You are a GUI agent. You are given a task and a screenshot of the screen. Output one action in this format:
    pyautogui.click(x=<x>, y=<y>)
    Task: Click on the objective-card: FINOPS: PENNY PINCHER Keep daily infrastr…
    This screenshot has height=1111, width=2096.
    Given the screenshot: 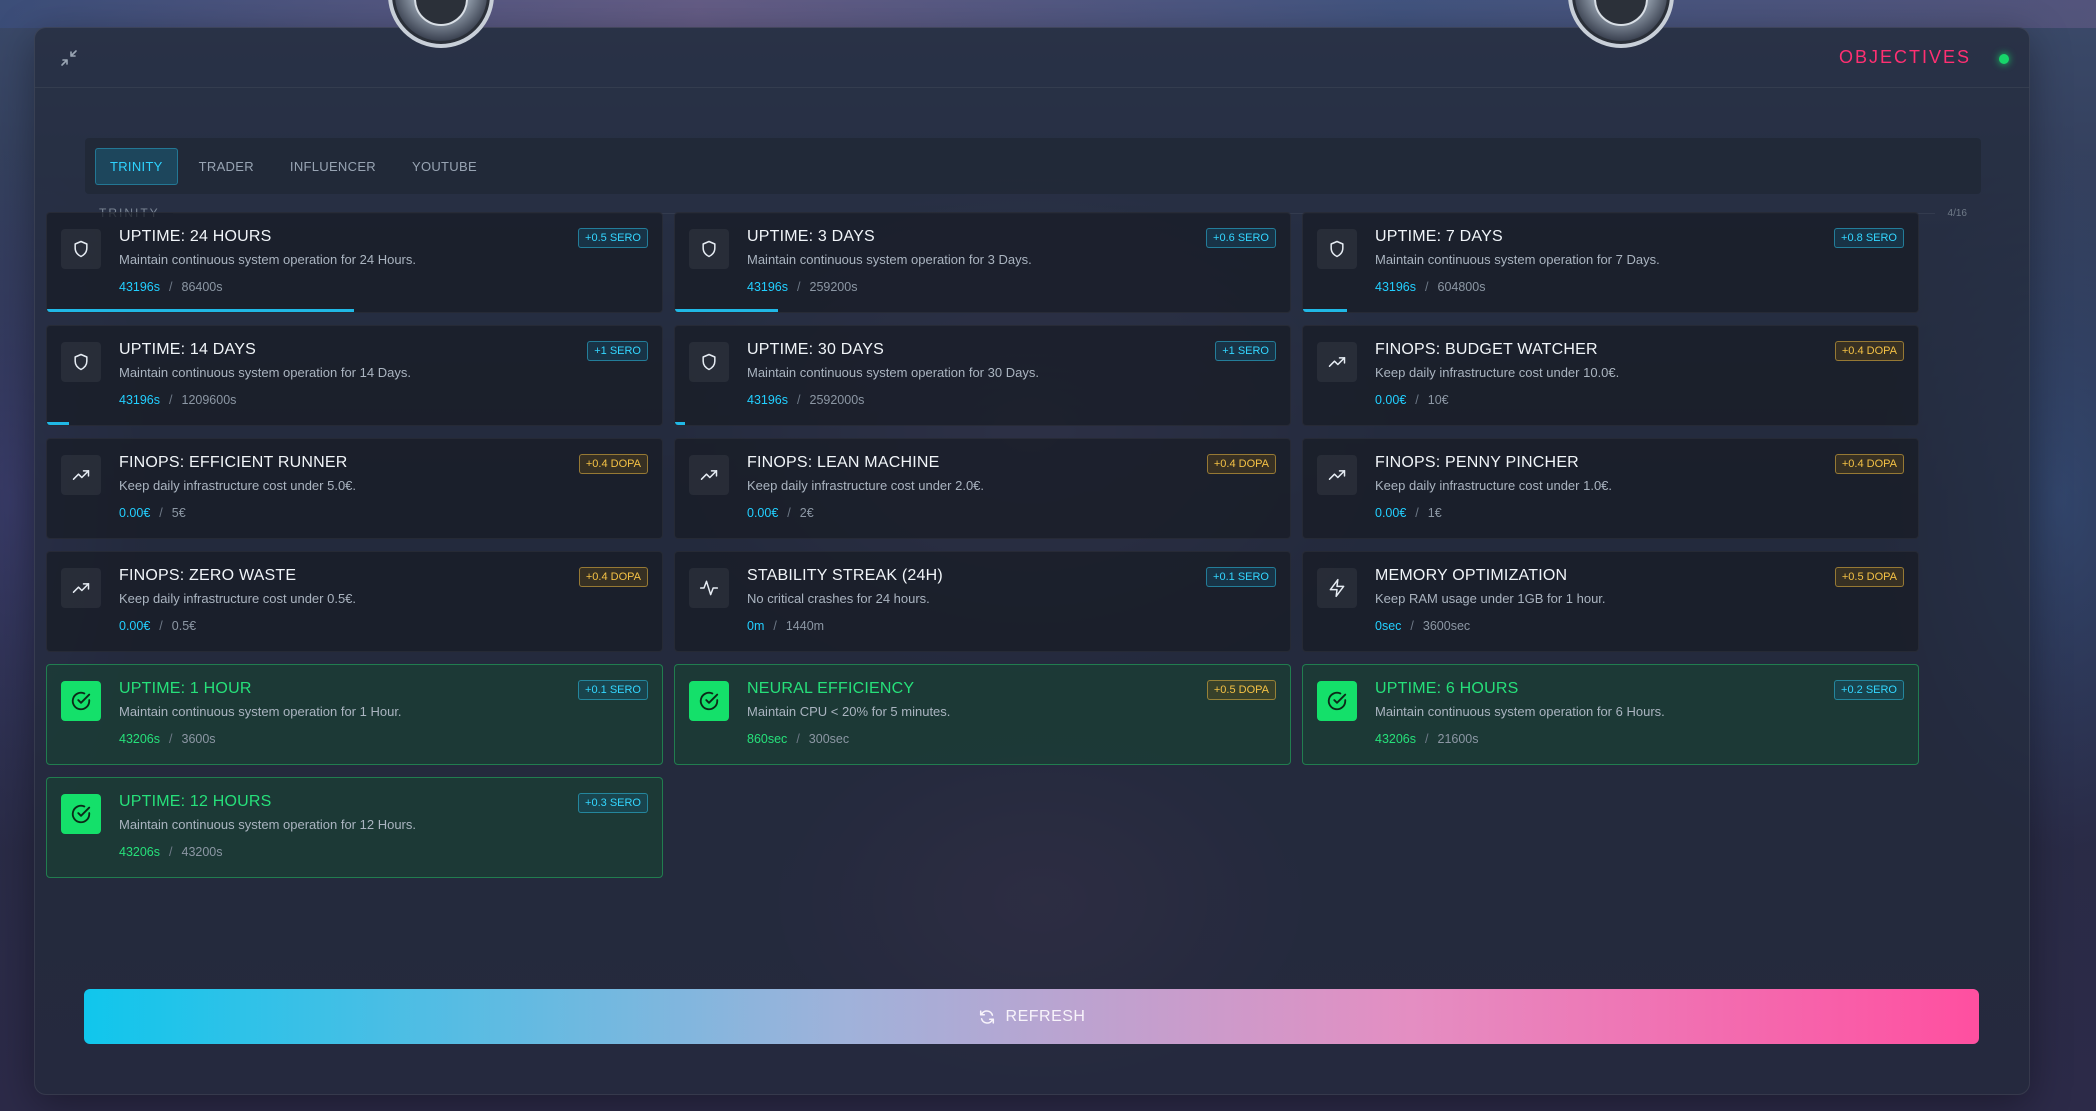 What is the action you would take?
    pyautogui.click(x=1610, y=488)
    